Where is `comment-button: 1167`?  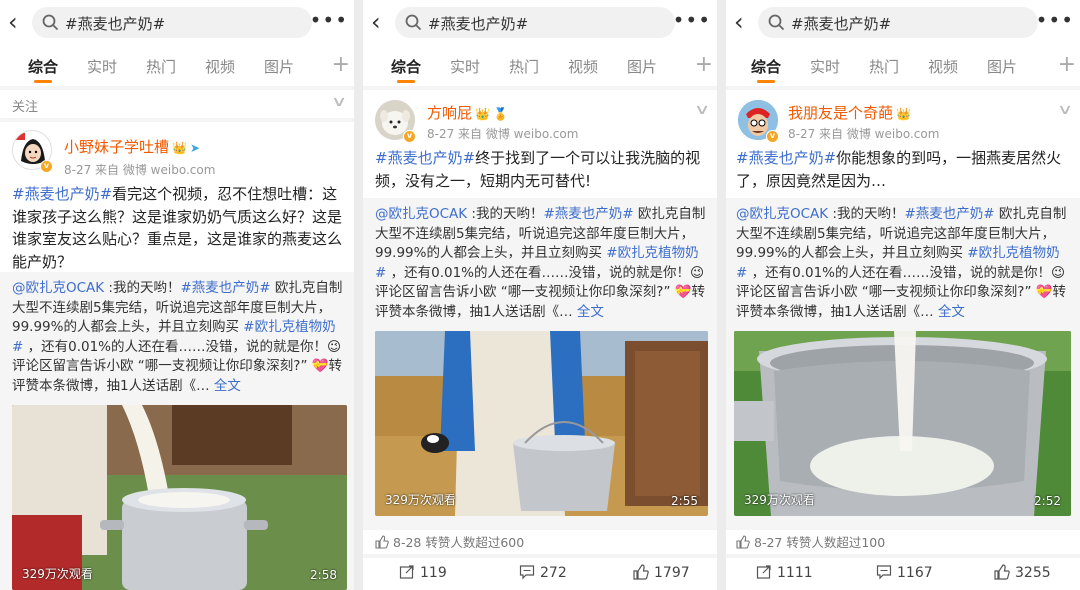
comment-button: 1167 is located at coordinates (904, 572).